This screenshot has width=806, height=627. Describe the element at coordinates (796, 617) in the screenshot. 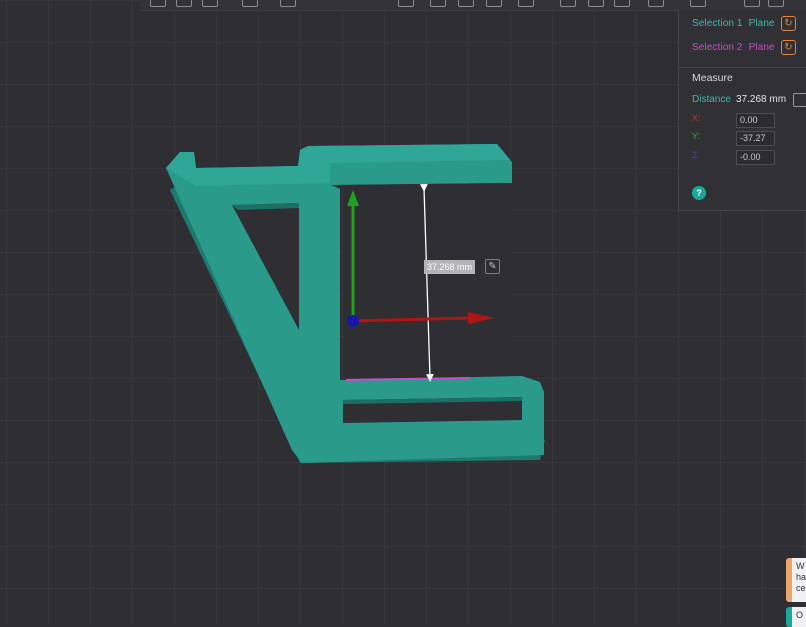

I see `notification-info: O` at that location.